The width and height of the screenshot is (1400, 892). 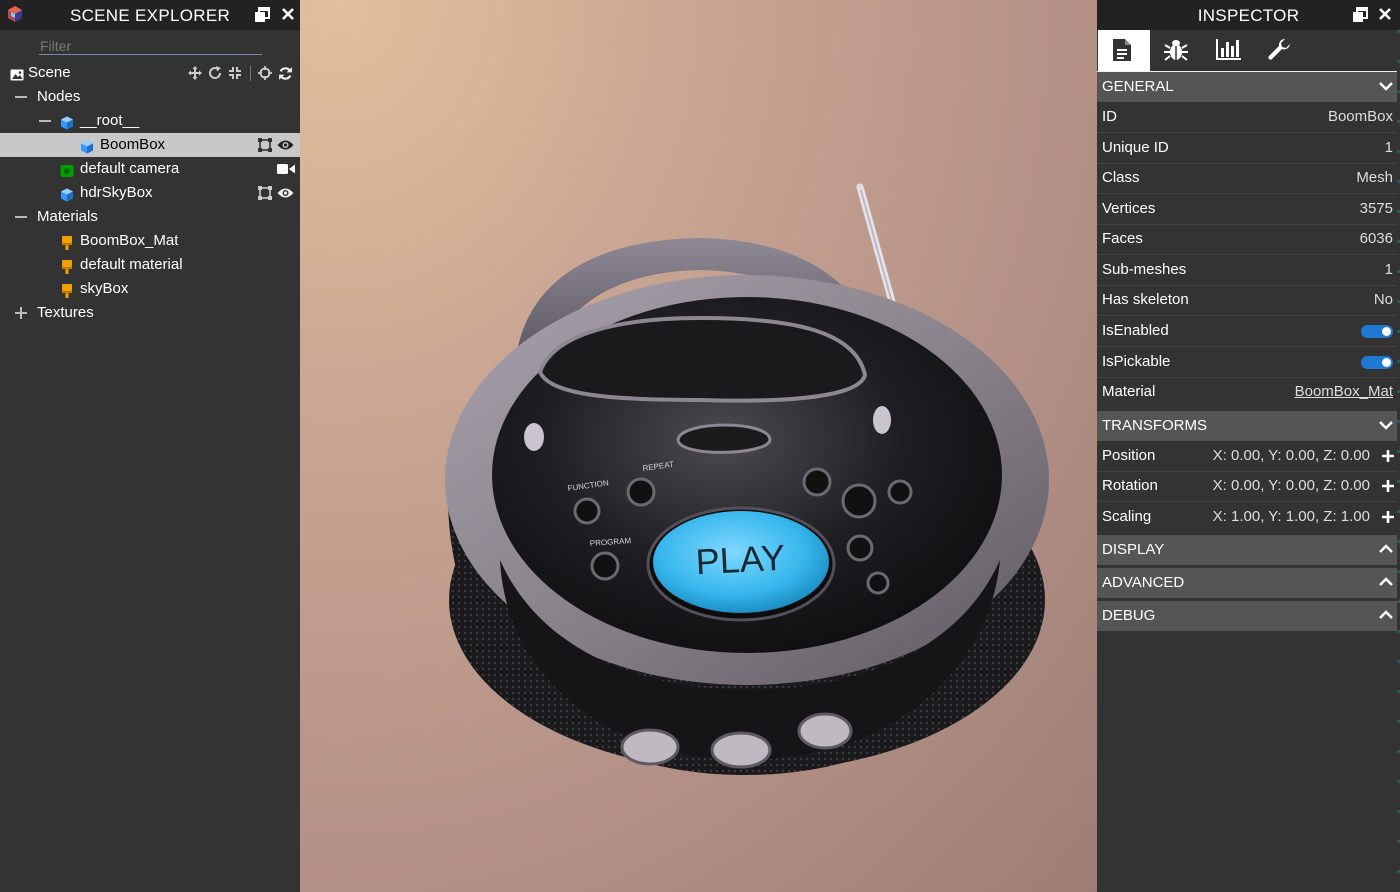 What do you see at coordinates (740, 560) in the screenshot?
I see `play-text: PLAY` at bounding box center [740, 560].